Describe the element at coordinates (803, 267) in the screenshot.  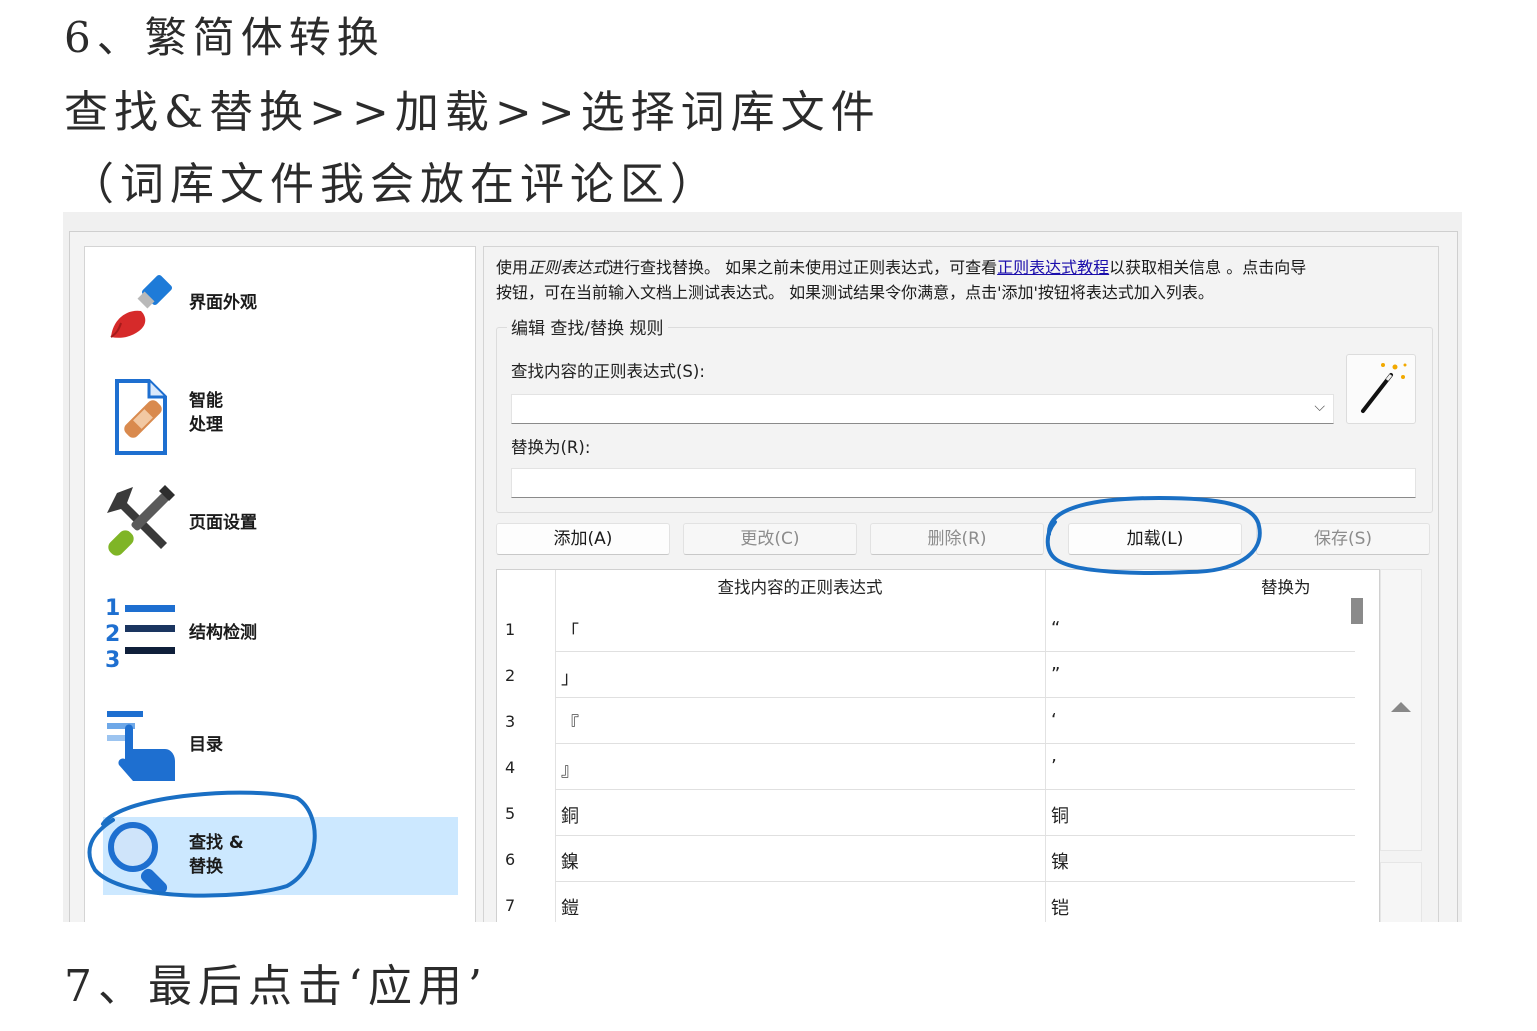
I see `desc-part2: 进行查找替换。 如果之前未使用过正则表达式，可查看` at that location.